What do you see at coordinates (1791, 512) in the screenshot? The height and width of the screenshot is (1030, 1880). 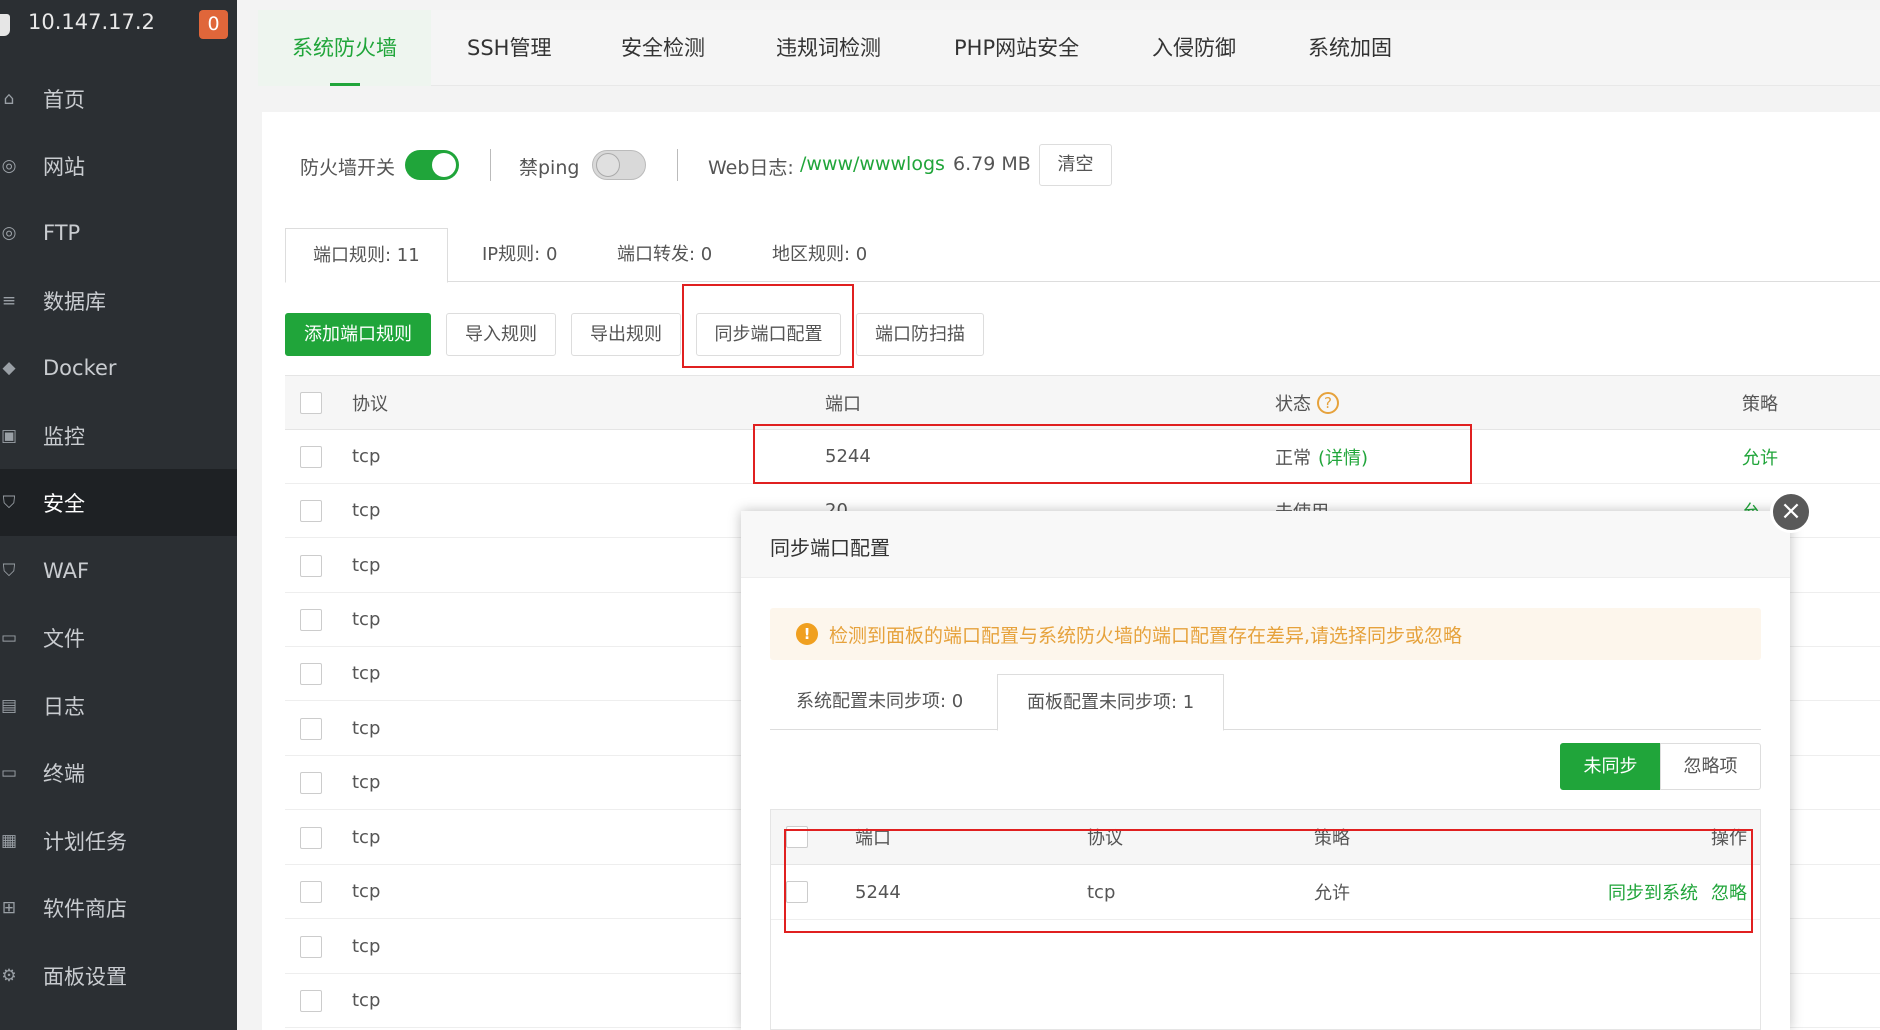 I see `close-icon: ×` at bounding box center [1791, 512].